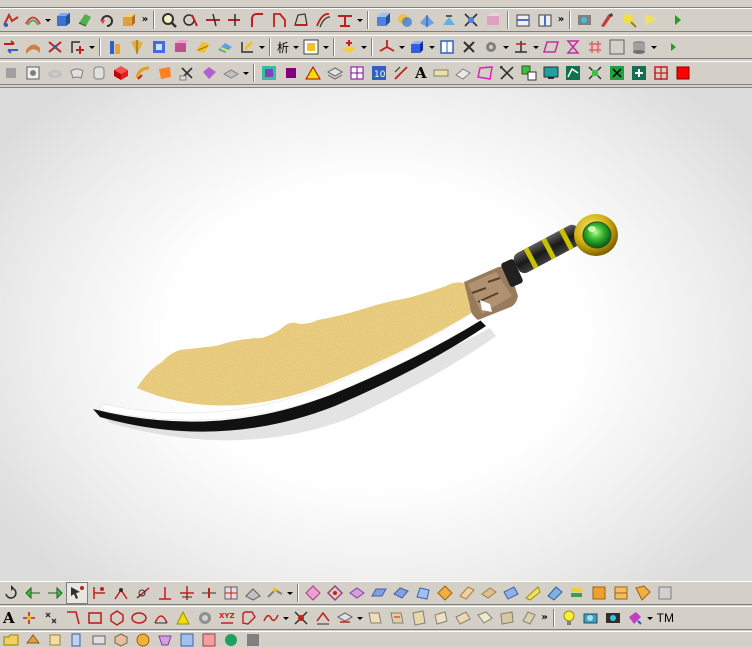 This screenshot has width=752, height=647. I want to click on triangle-icon, so click(183, 618).